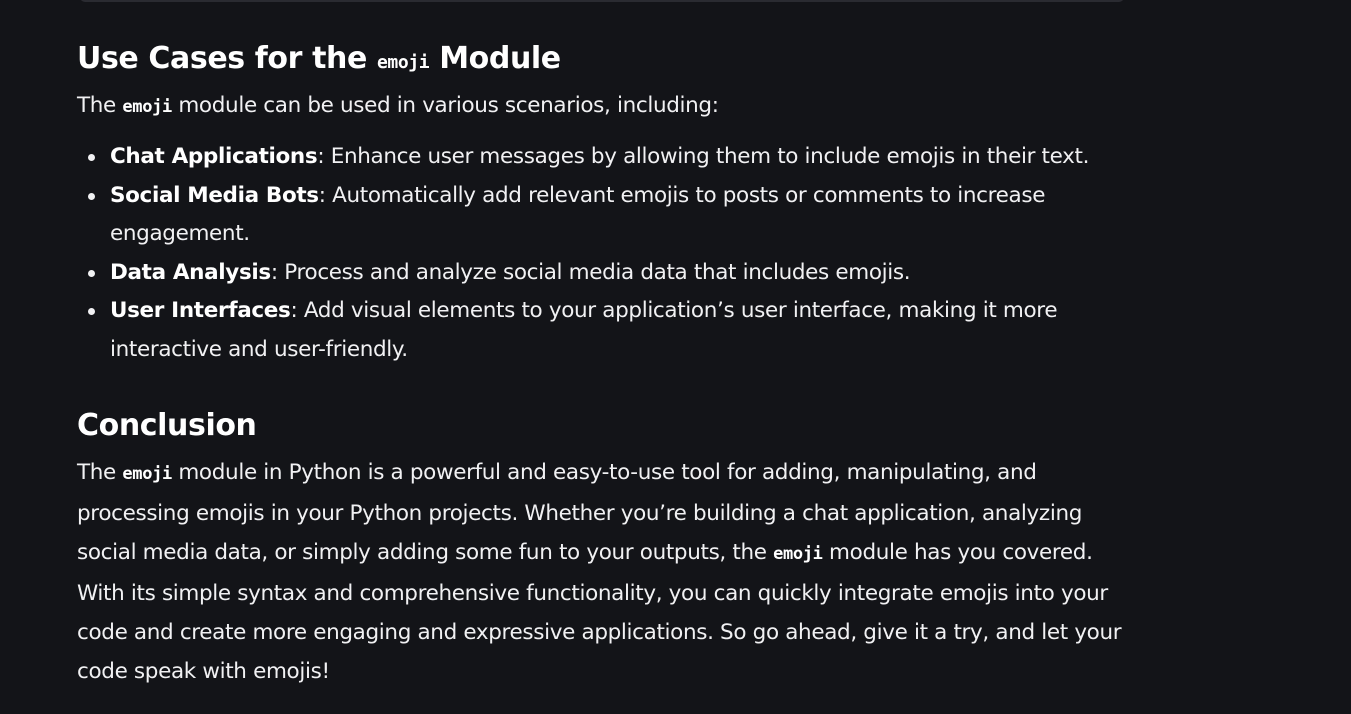 This screenshot has width=1351, height=714. I want to click on list-item-term: Data Analysis, so click(190, 272).